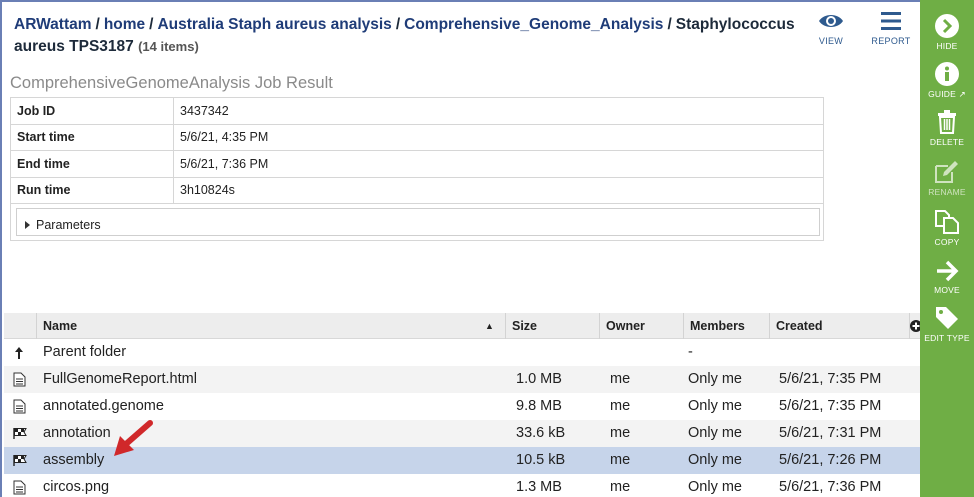 The height and width of the screenshot is (497, 974). What do you see at coordinates (498, 111) in the screenshot?
I see `job-value: 3437342` at bounding box center [498, 111].